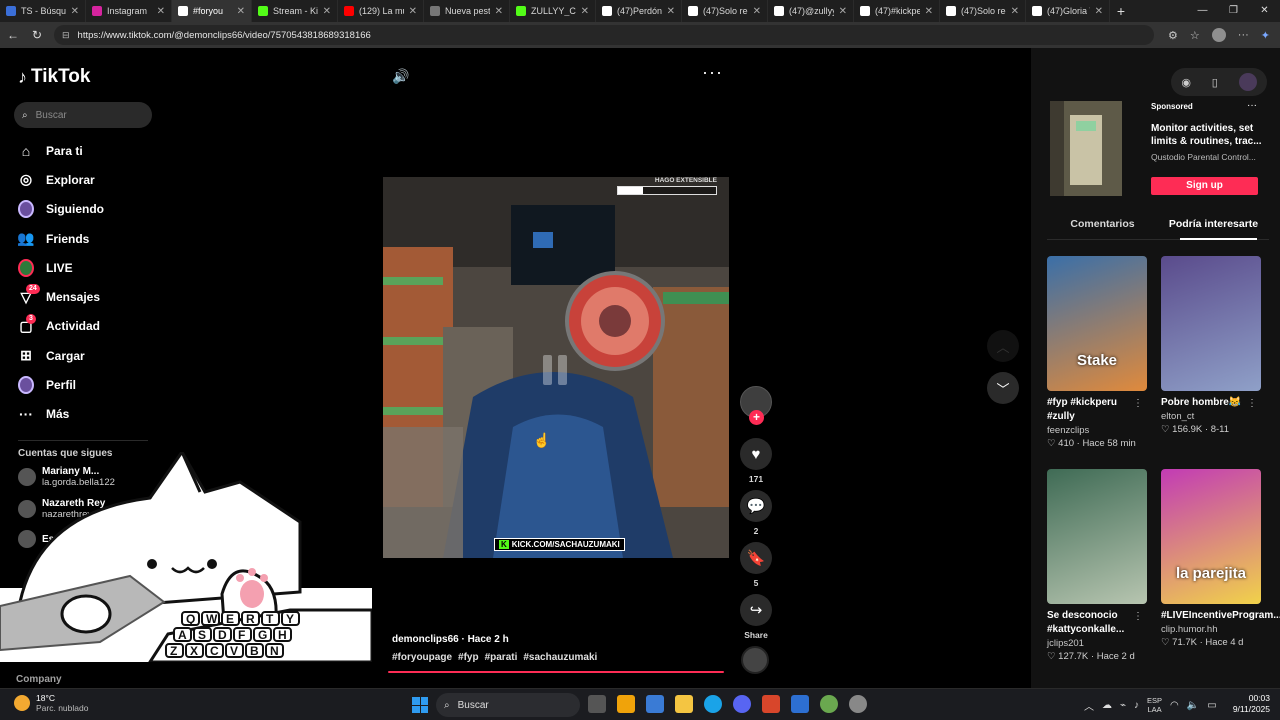 Image resolution: width=1280 pixels, height=720 pixels. I want to click on sidebar-item-siguiendo: Siguiendo, so click(93, 209).